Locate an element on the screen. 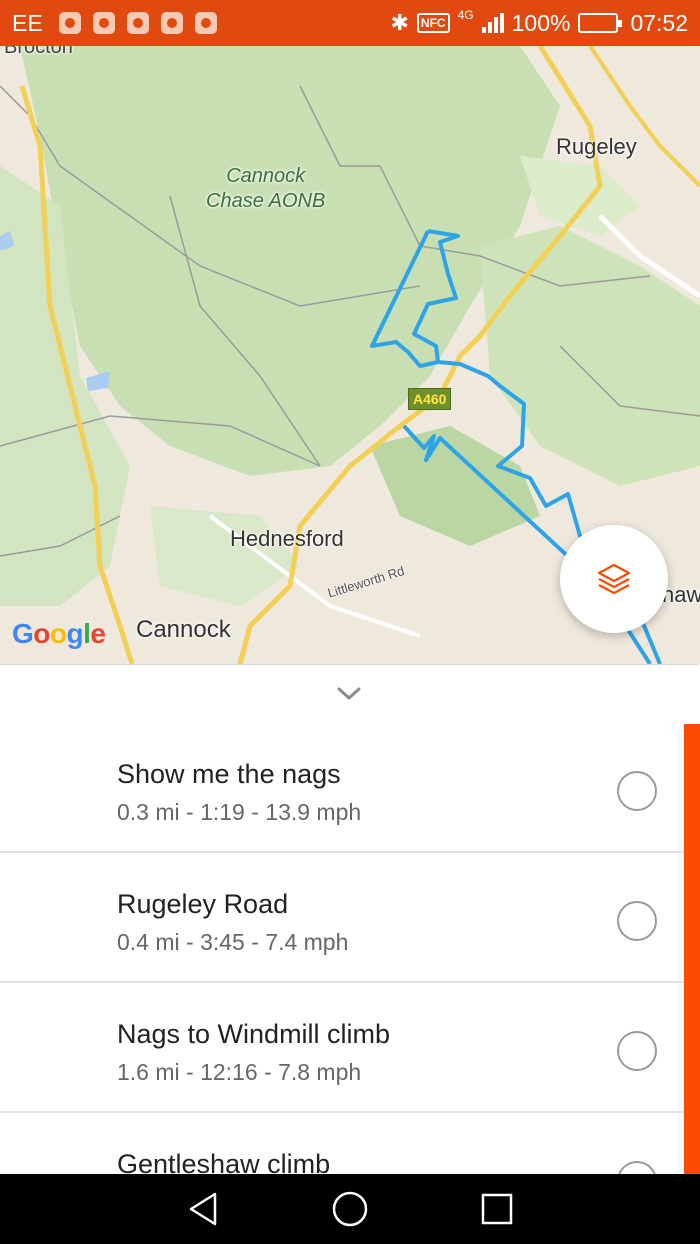  layers-icon is located at coordinates (614, 579).